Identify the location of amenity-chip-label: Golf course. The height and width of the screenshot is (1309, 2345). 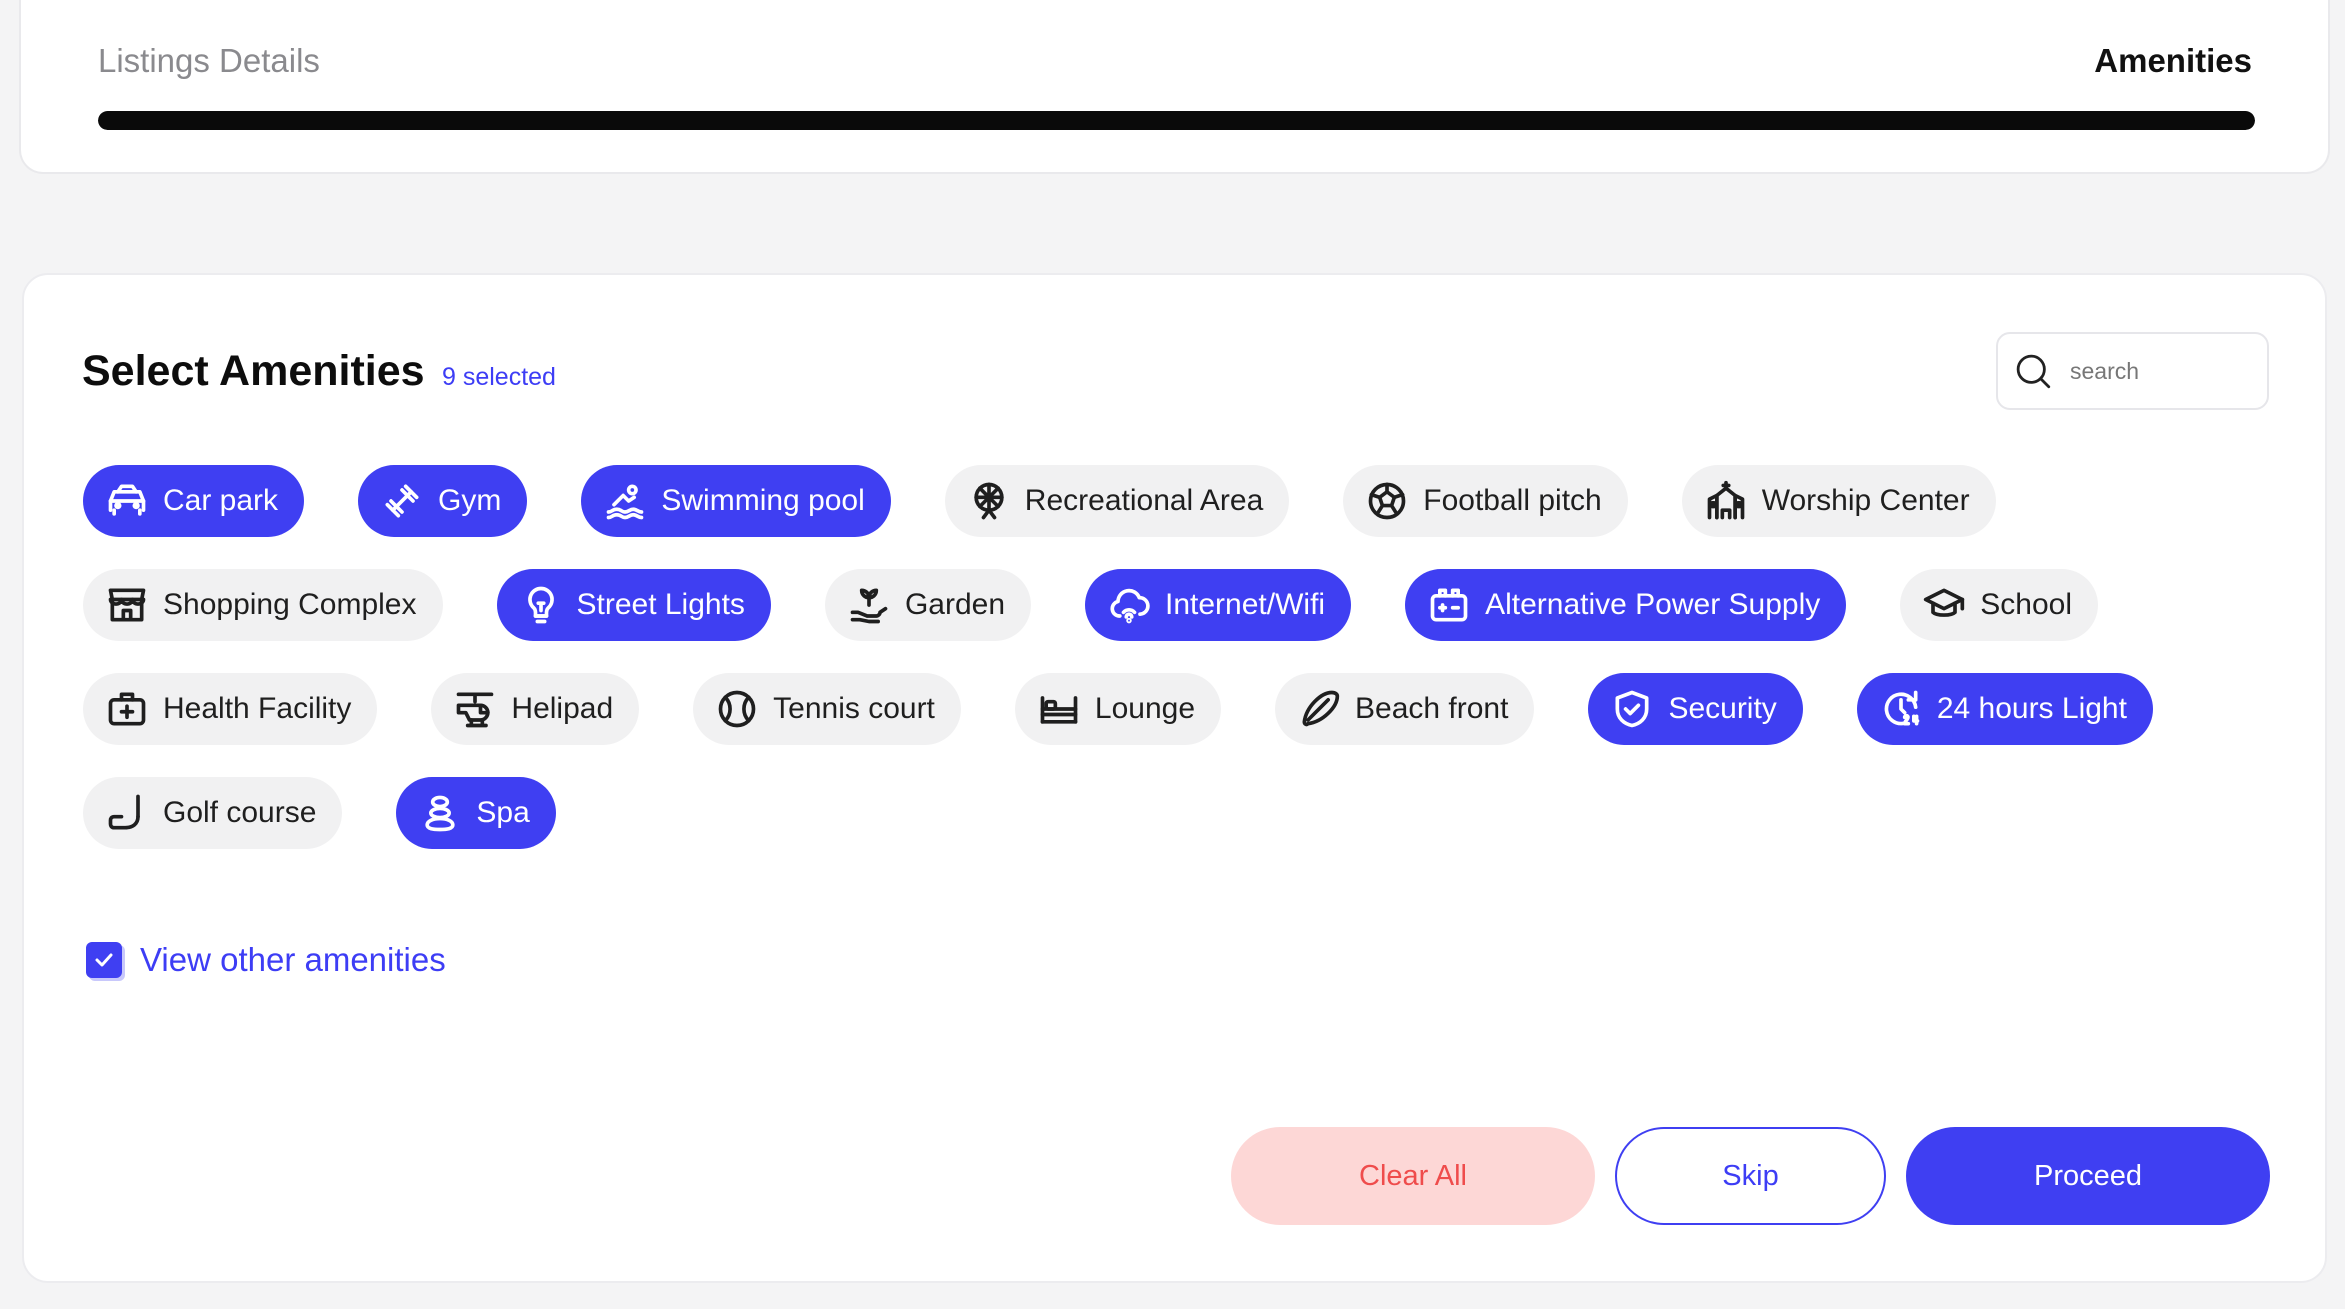
(240, 812).